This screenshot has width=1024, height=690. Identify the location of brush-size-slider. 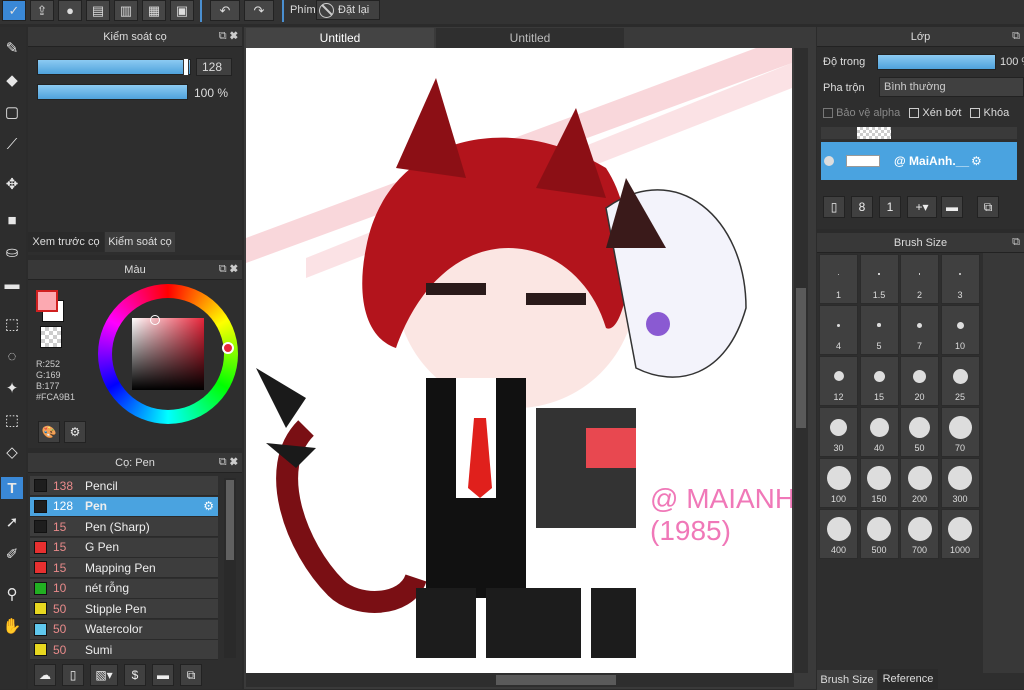
(114, 67).